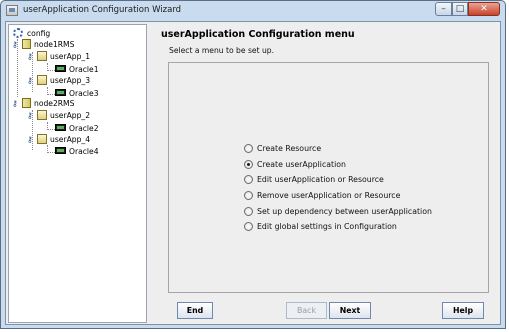 This screenshot has height=332, width=509. I want to click on tree-node-resource: Oracle4, so click(85, 151).